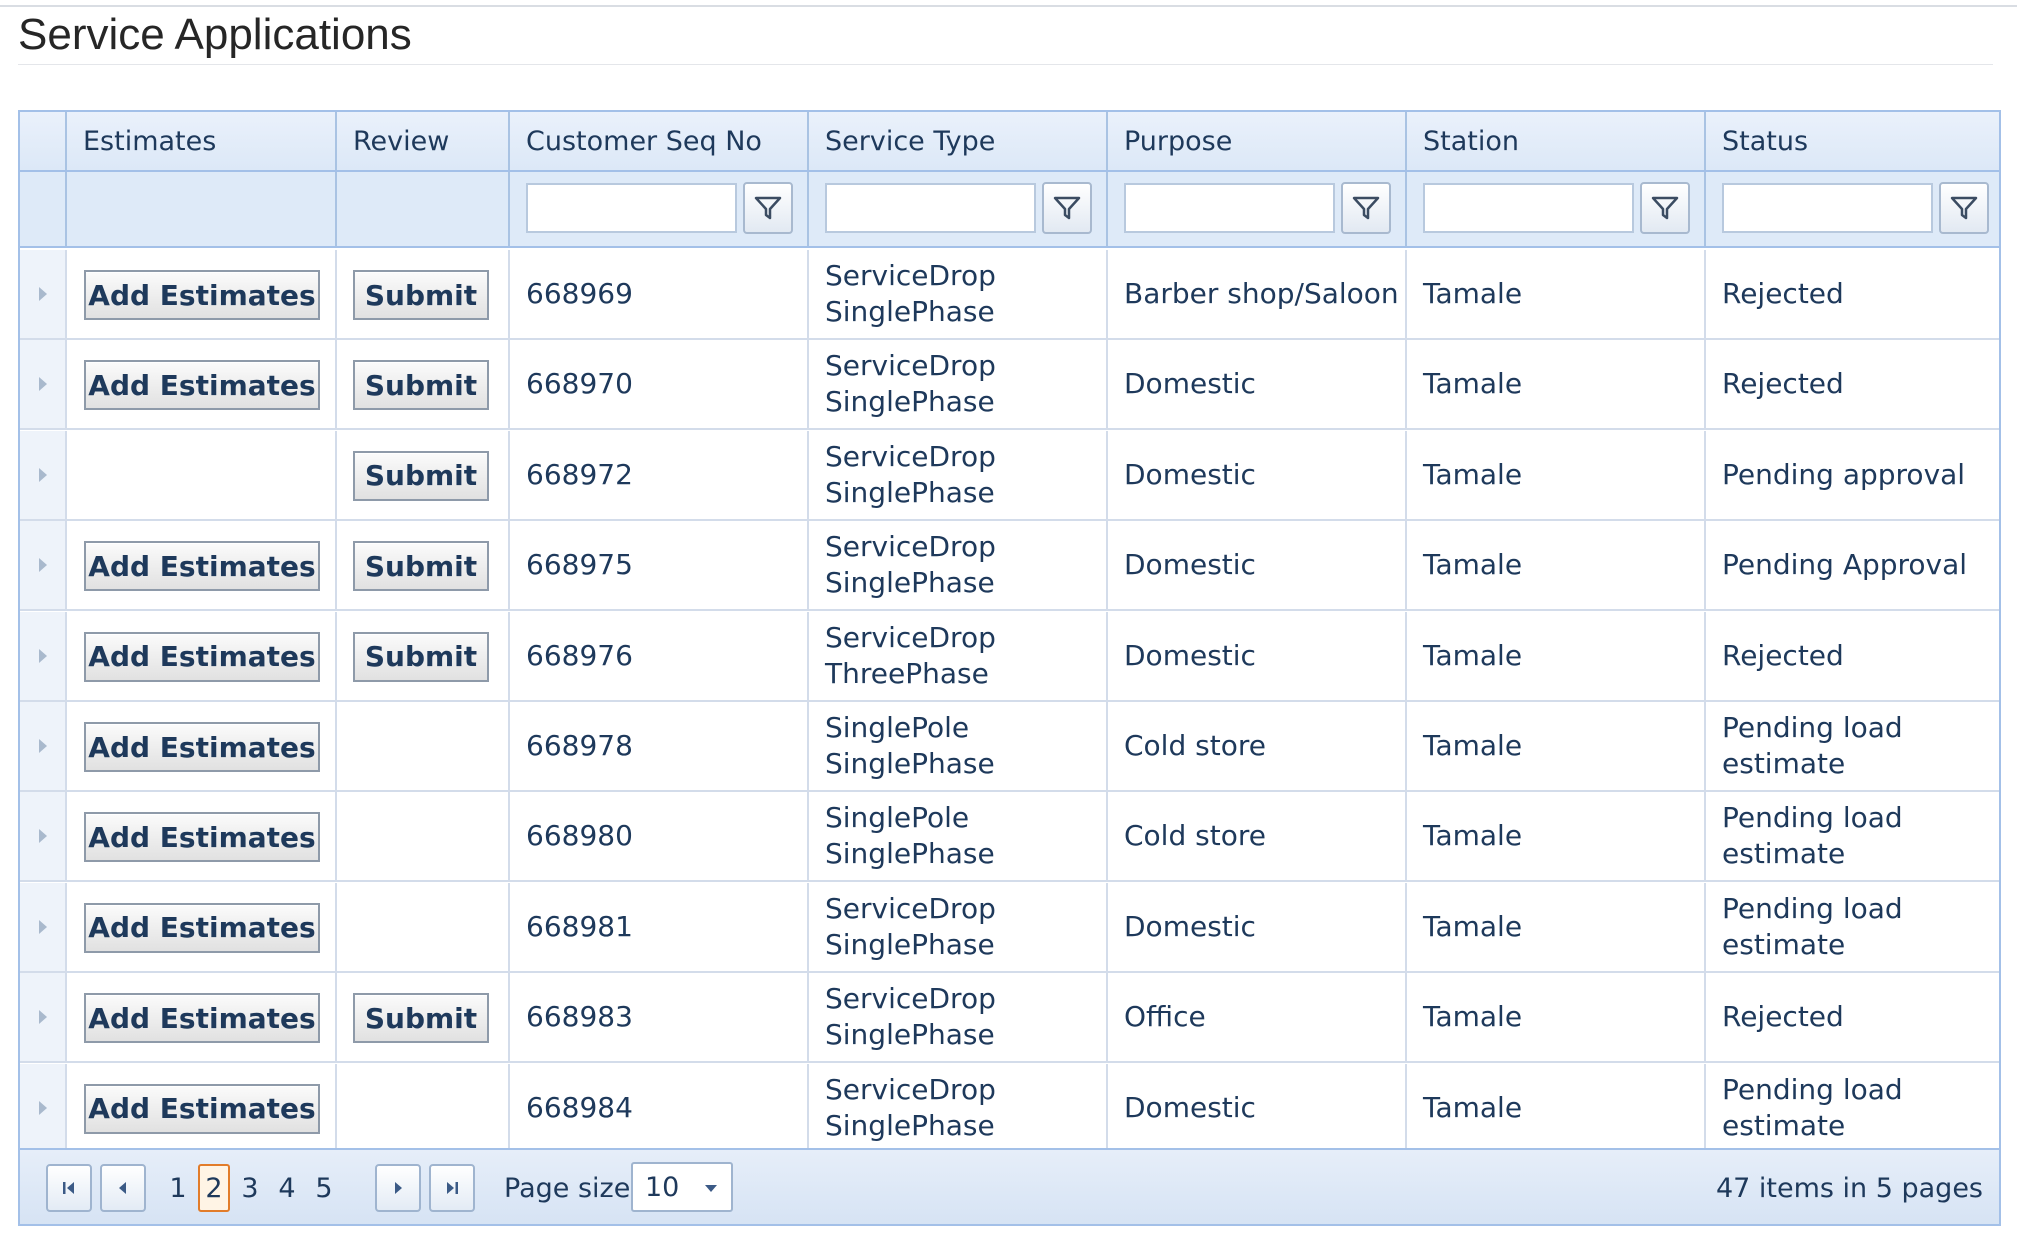 Image resolution: width=2017 pixels, height=1235 pixels. What do you see at coordinates (658, 565) in the screenshot?
I see `cell-customer-seq-no: 668975` at bounding box center [658, 565].